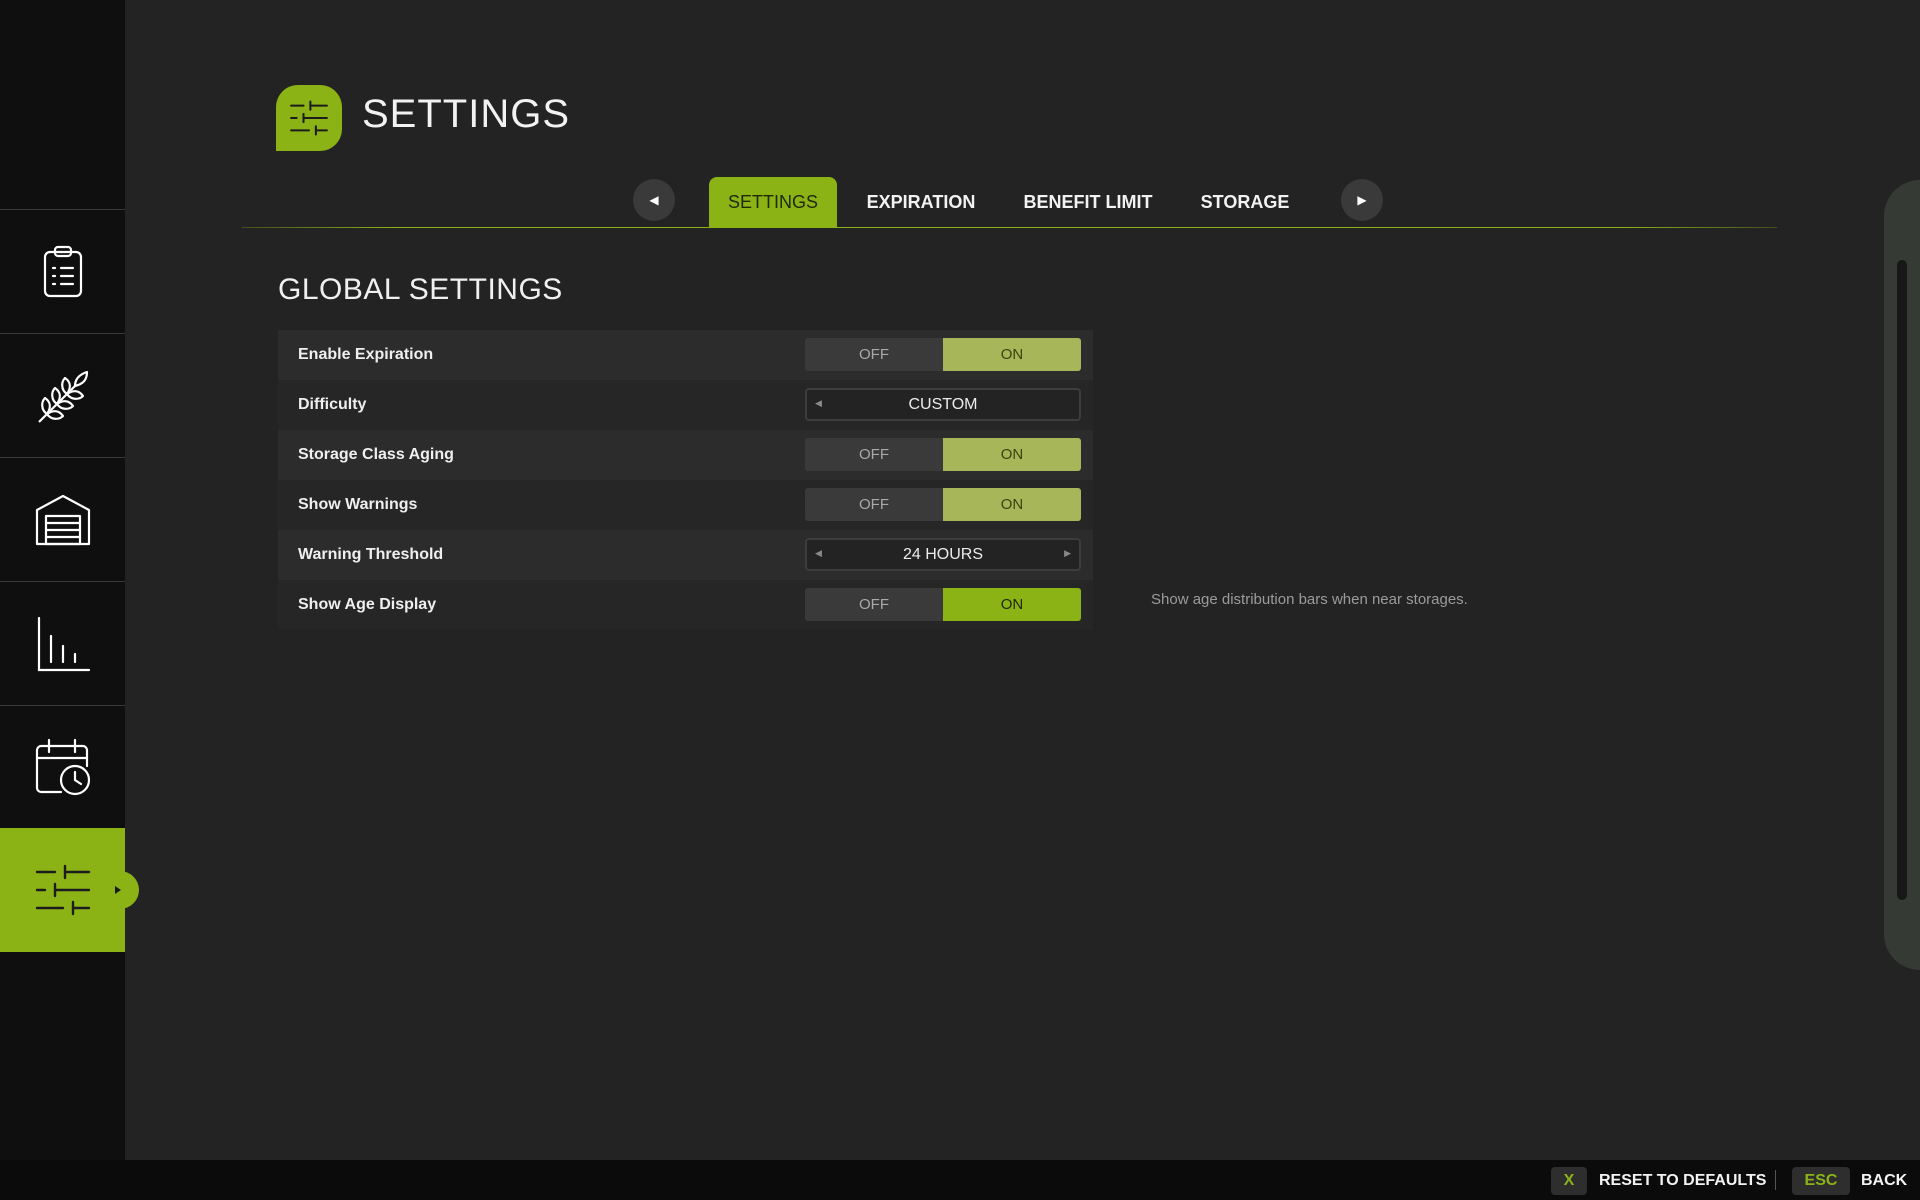 This screenshot has width=1920, height=1200. I want to click on setting-row-show-warnings: Show Warnings OFF ON, so click(685, 505).